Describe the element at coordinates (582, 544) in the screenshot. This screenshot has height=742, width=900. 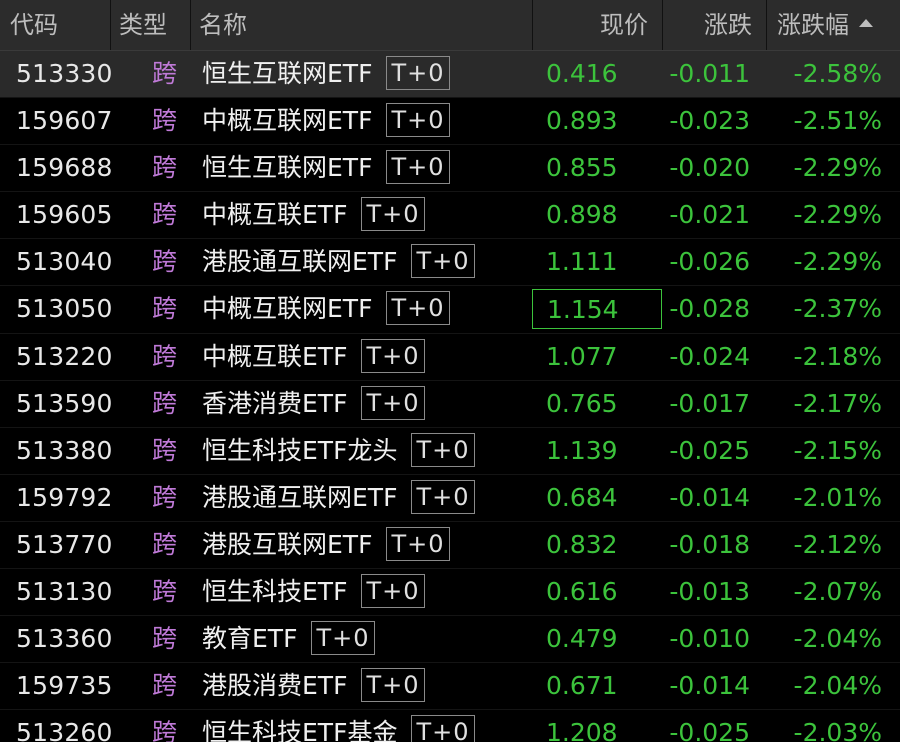
I see `current-price: 0.832` at that location.